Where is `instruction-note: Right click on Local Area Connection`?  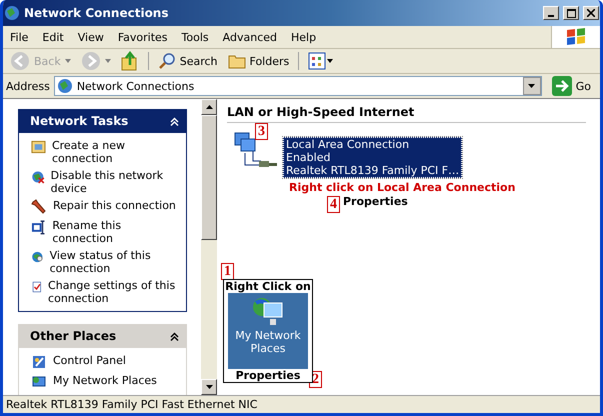 instruction-note: Right click on Local Area Connection is located at coordinates (402, 187).